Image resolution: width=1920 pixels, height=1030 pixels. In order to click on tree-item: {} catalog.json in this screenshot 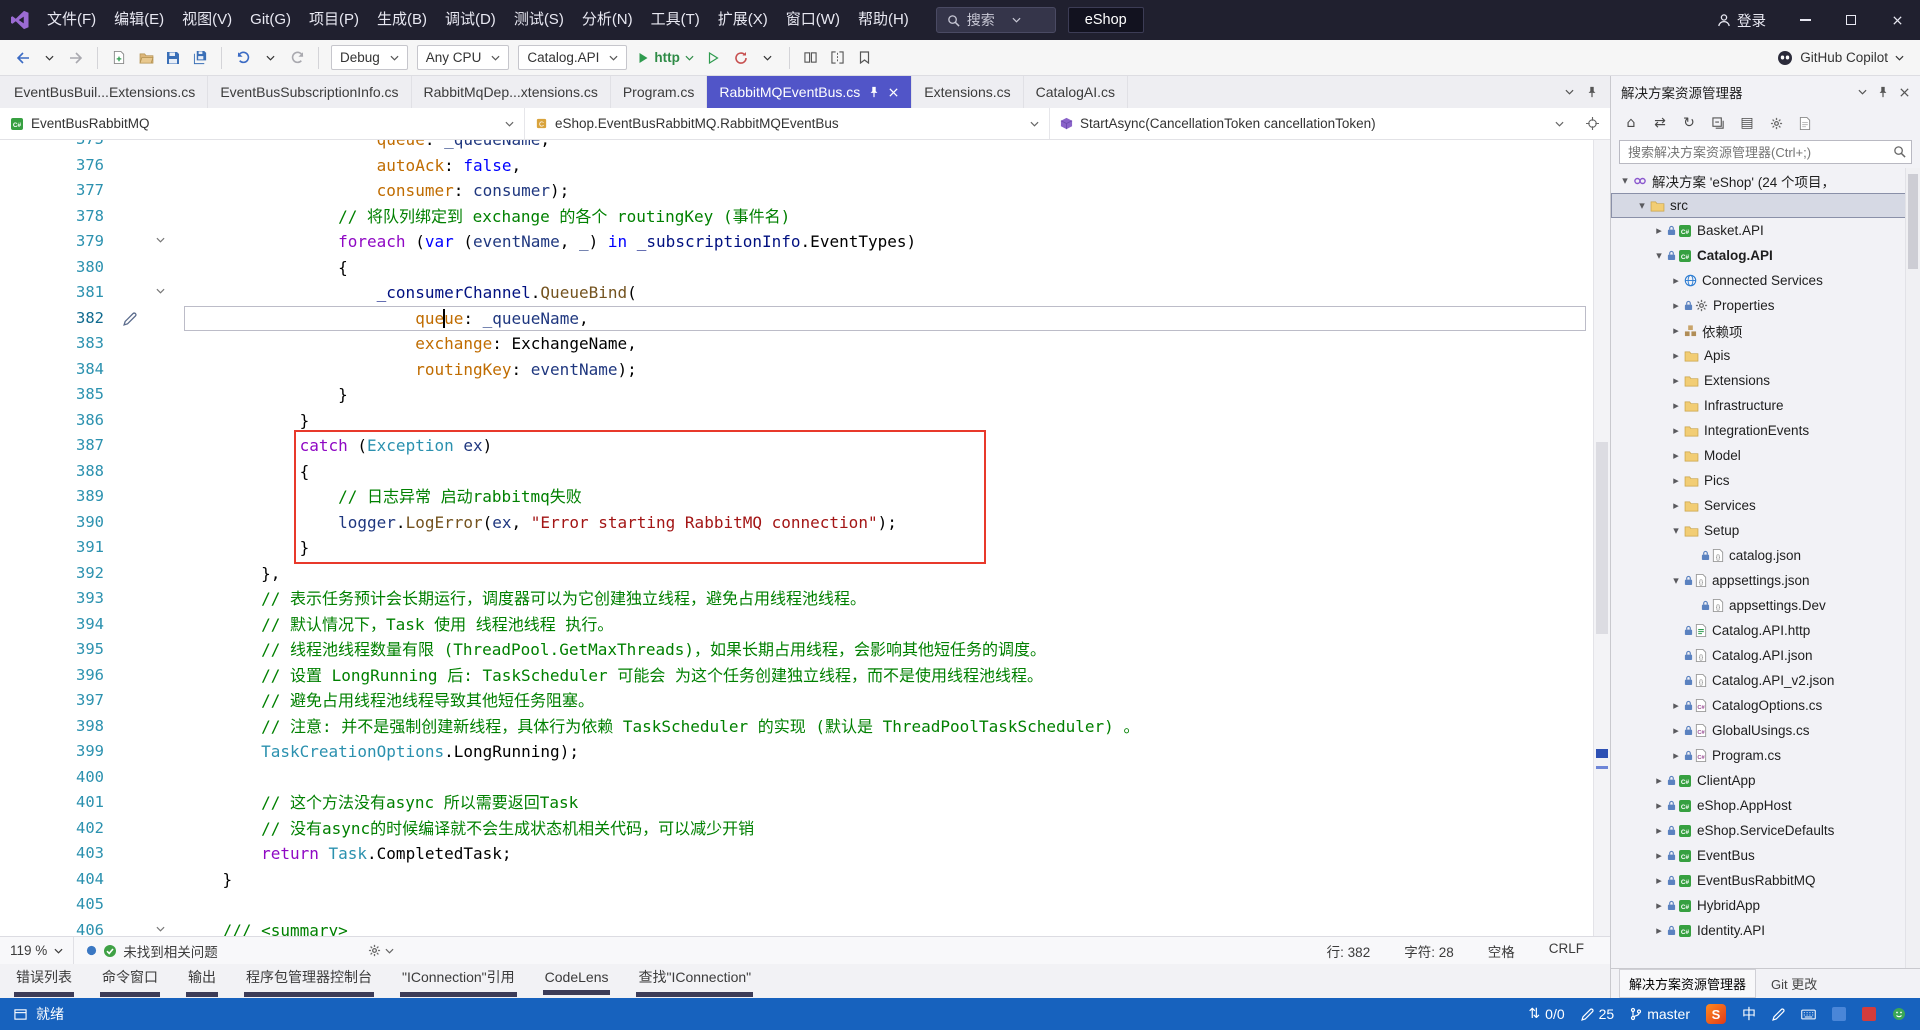, I will do `click(1765, 555)`.